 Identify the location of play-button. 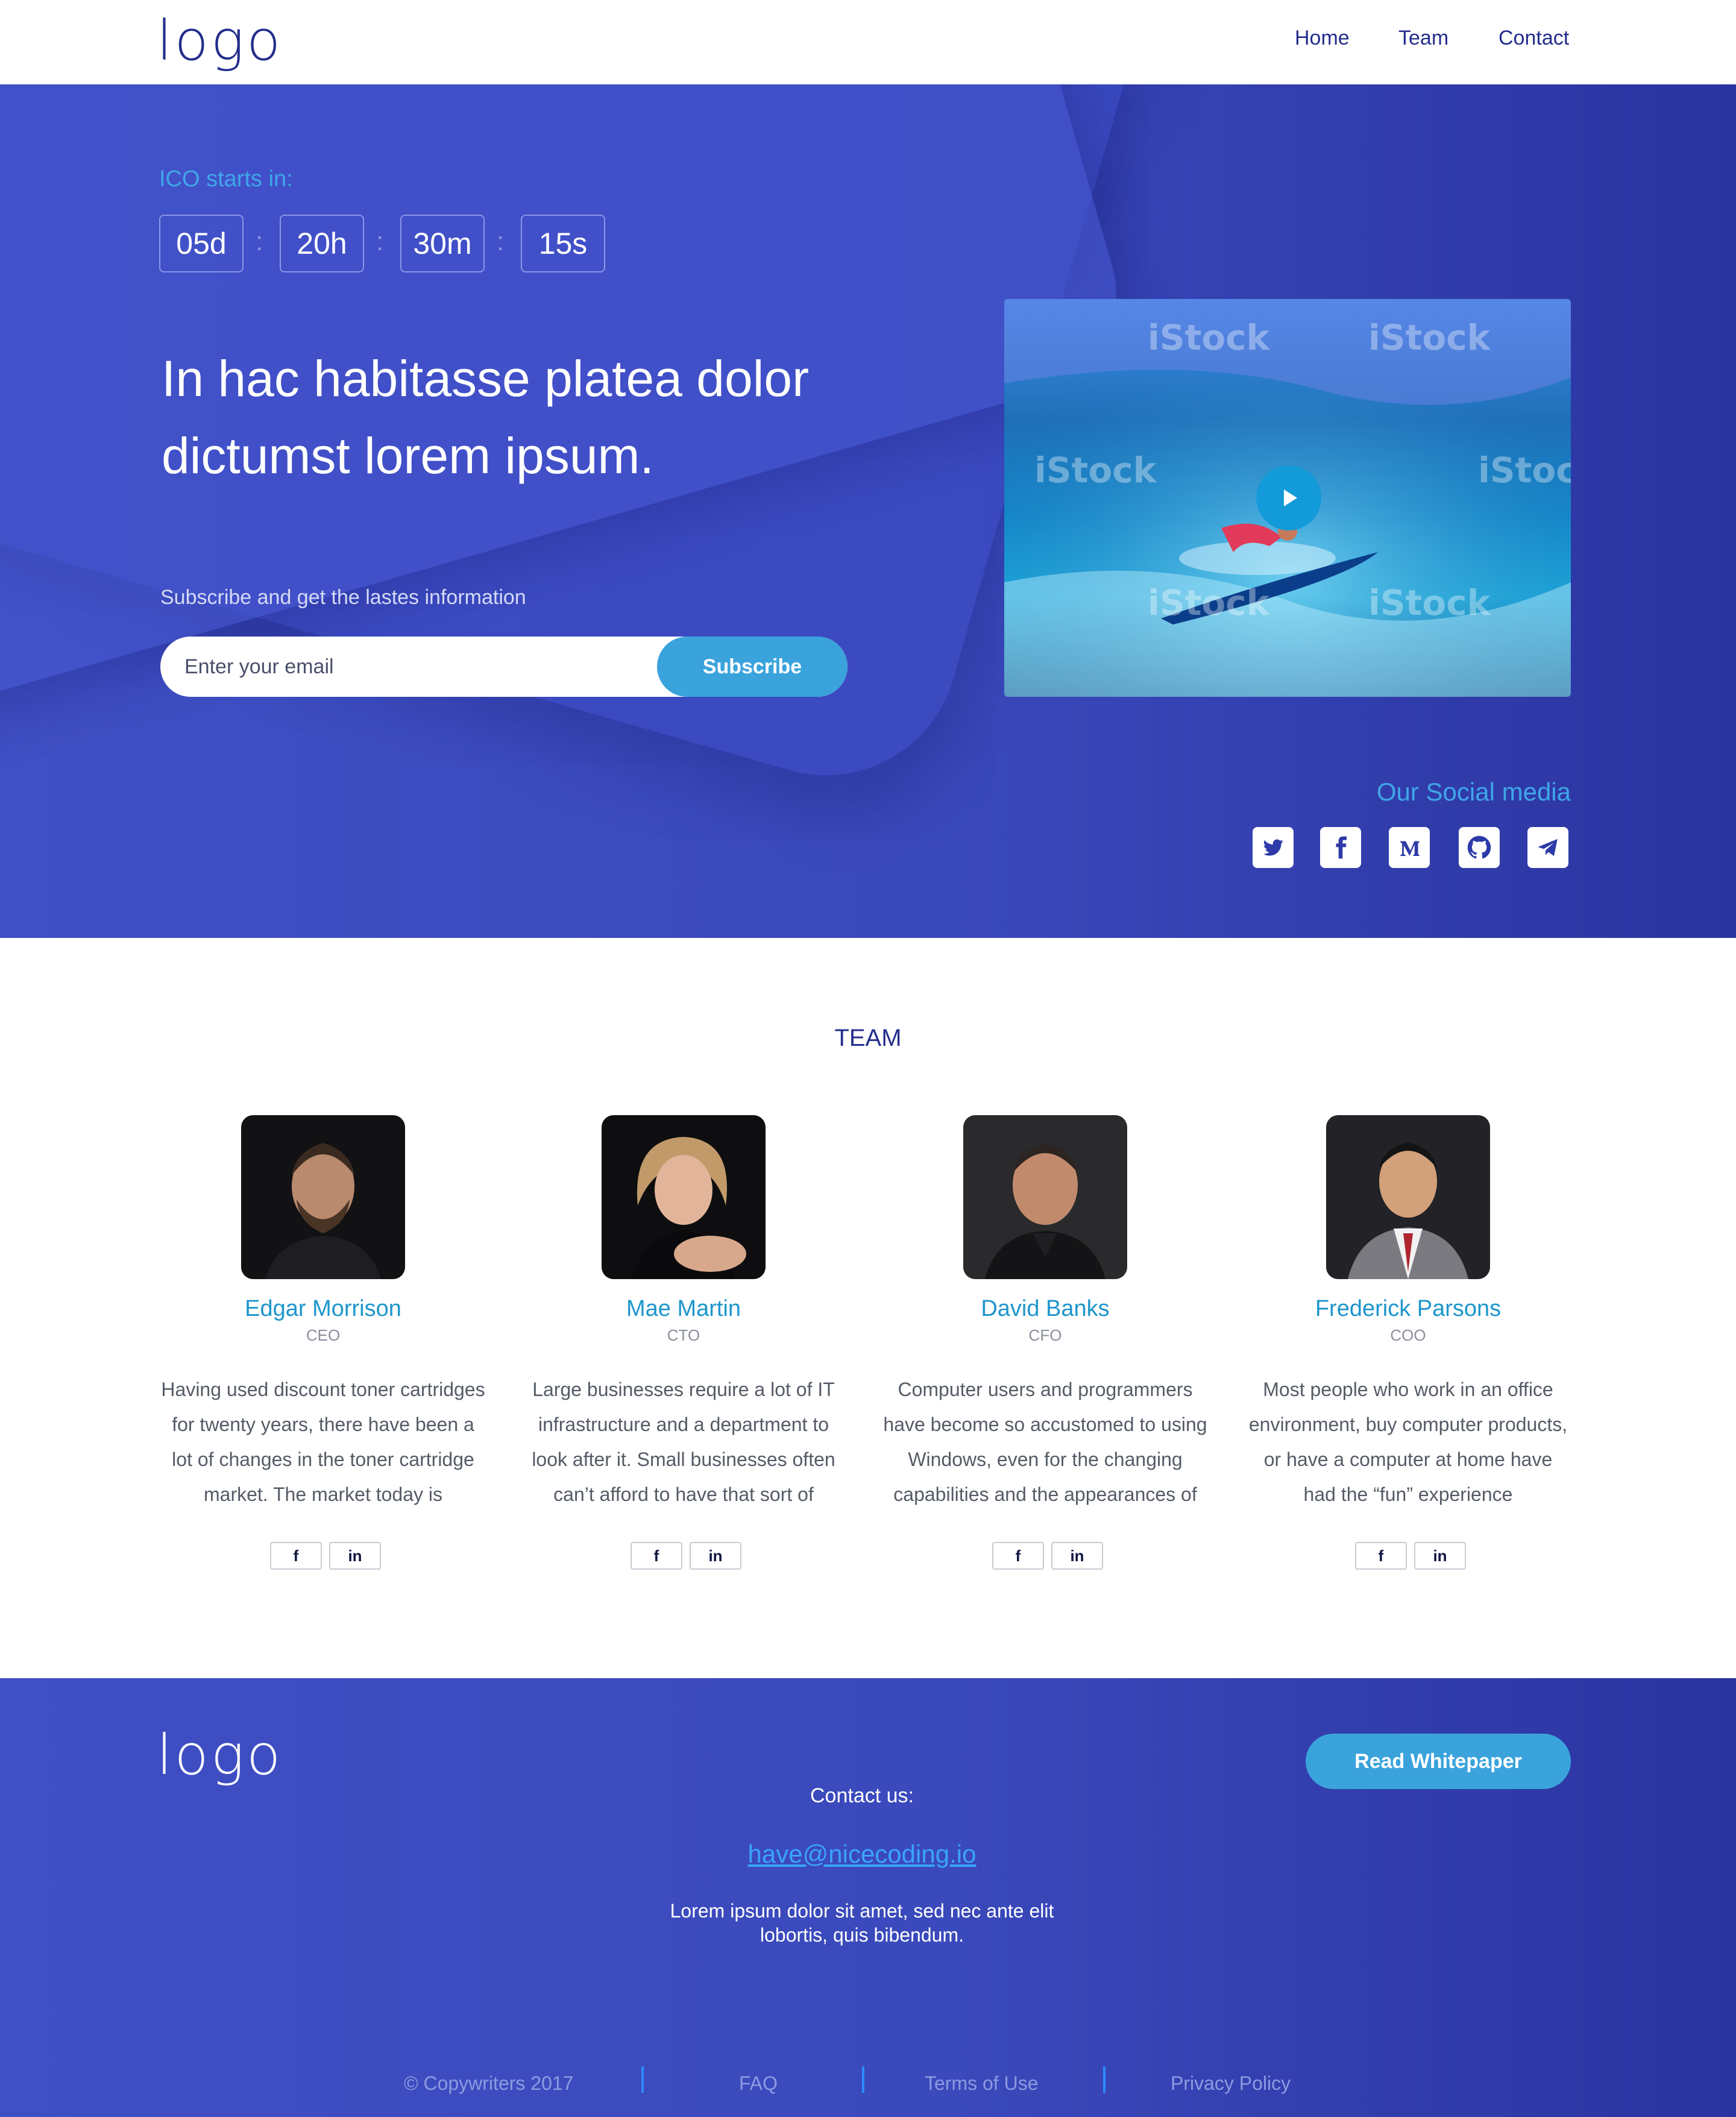
(1288, 497).